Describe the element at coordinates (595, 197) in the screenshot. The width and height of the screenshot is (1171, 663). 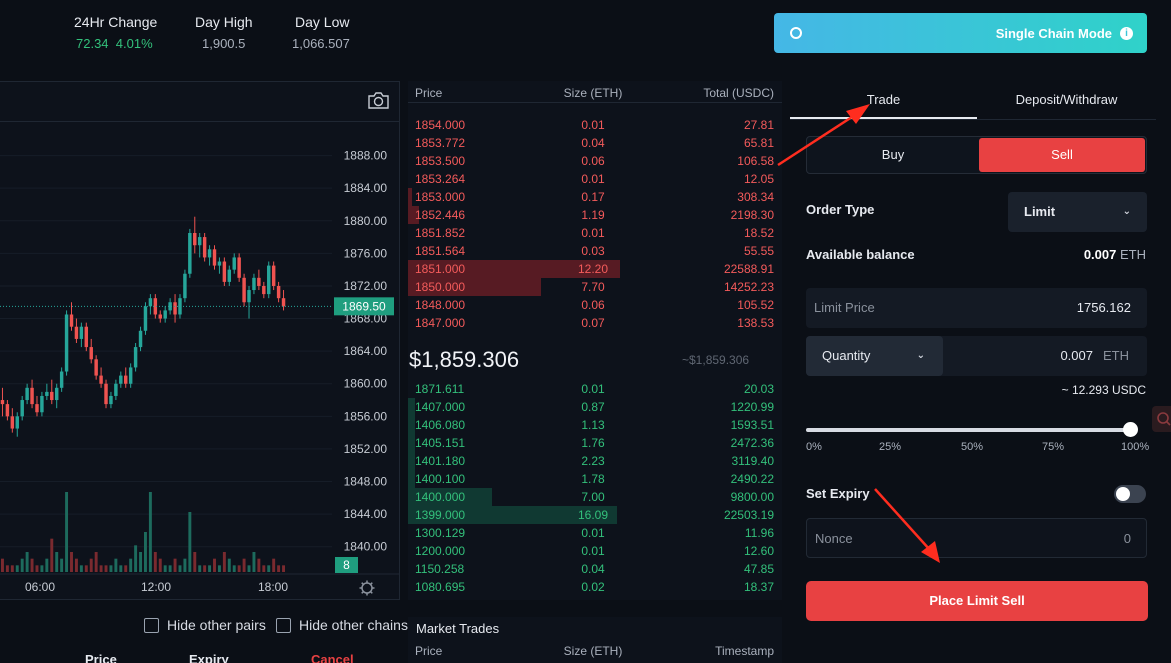
I see `ask-row: 1853.000 0.17 308.34` at that location.